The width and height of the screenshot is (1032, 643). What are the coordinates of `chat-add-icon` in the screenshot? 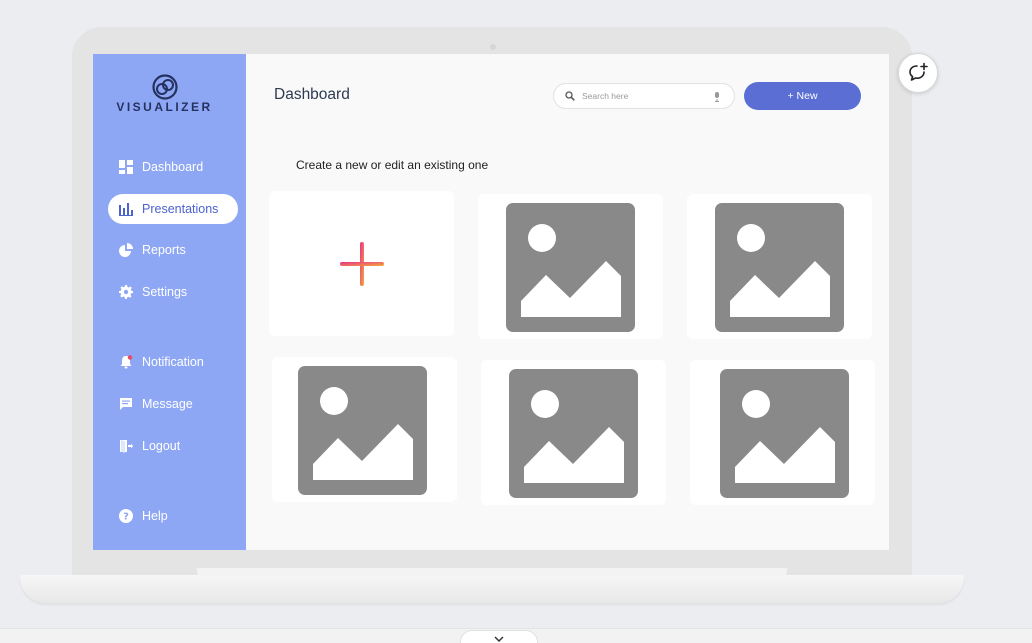 It's located at (918, 71).